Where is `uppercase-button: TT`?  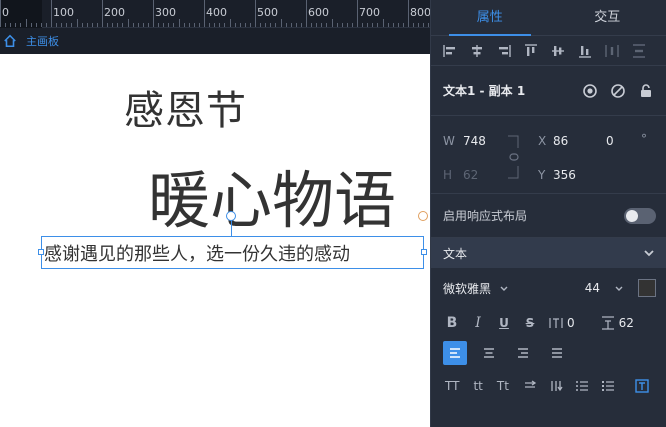 uppercase-button: TT is located at coordinates (452, 386).